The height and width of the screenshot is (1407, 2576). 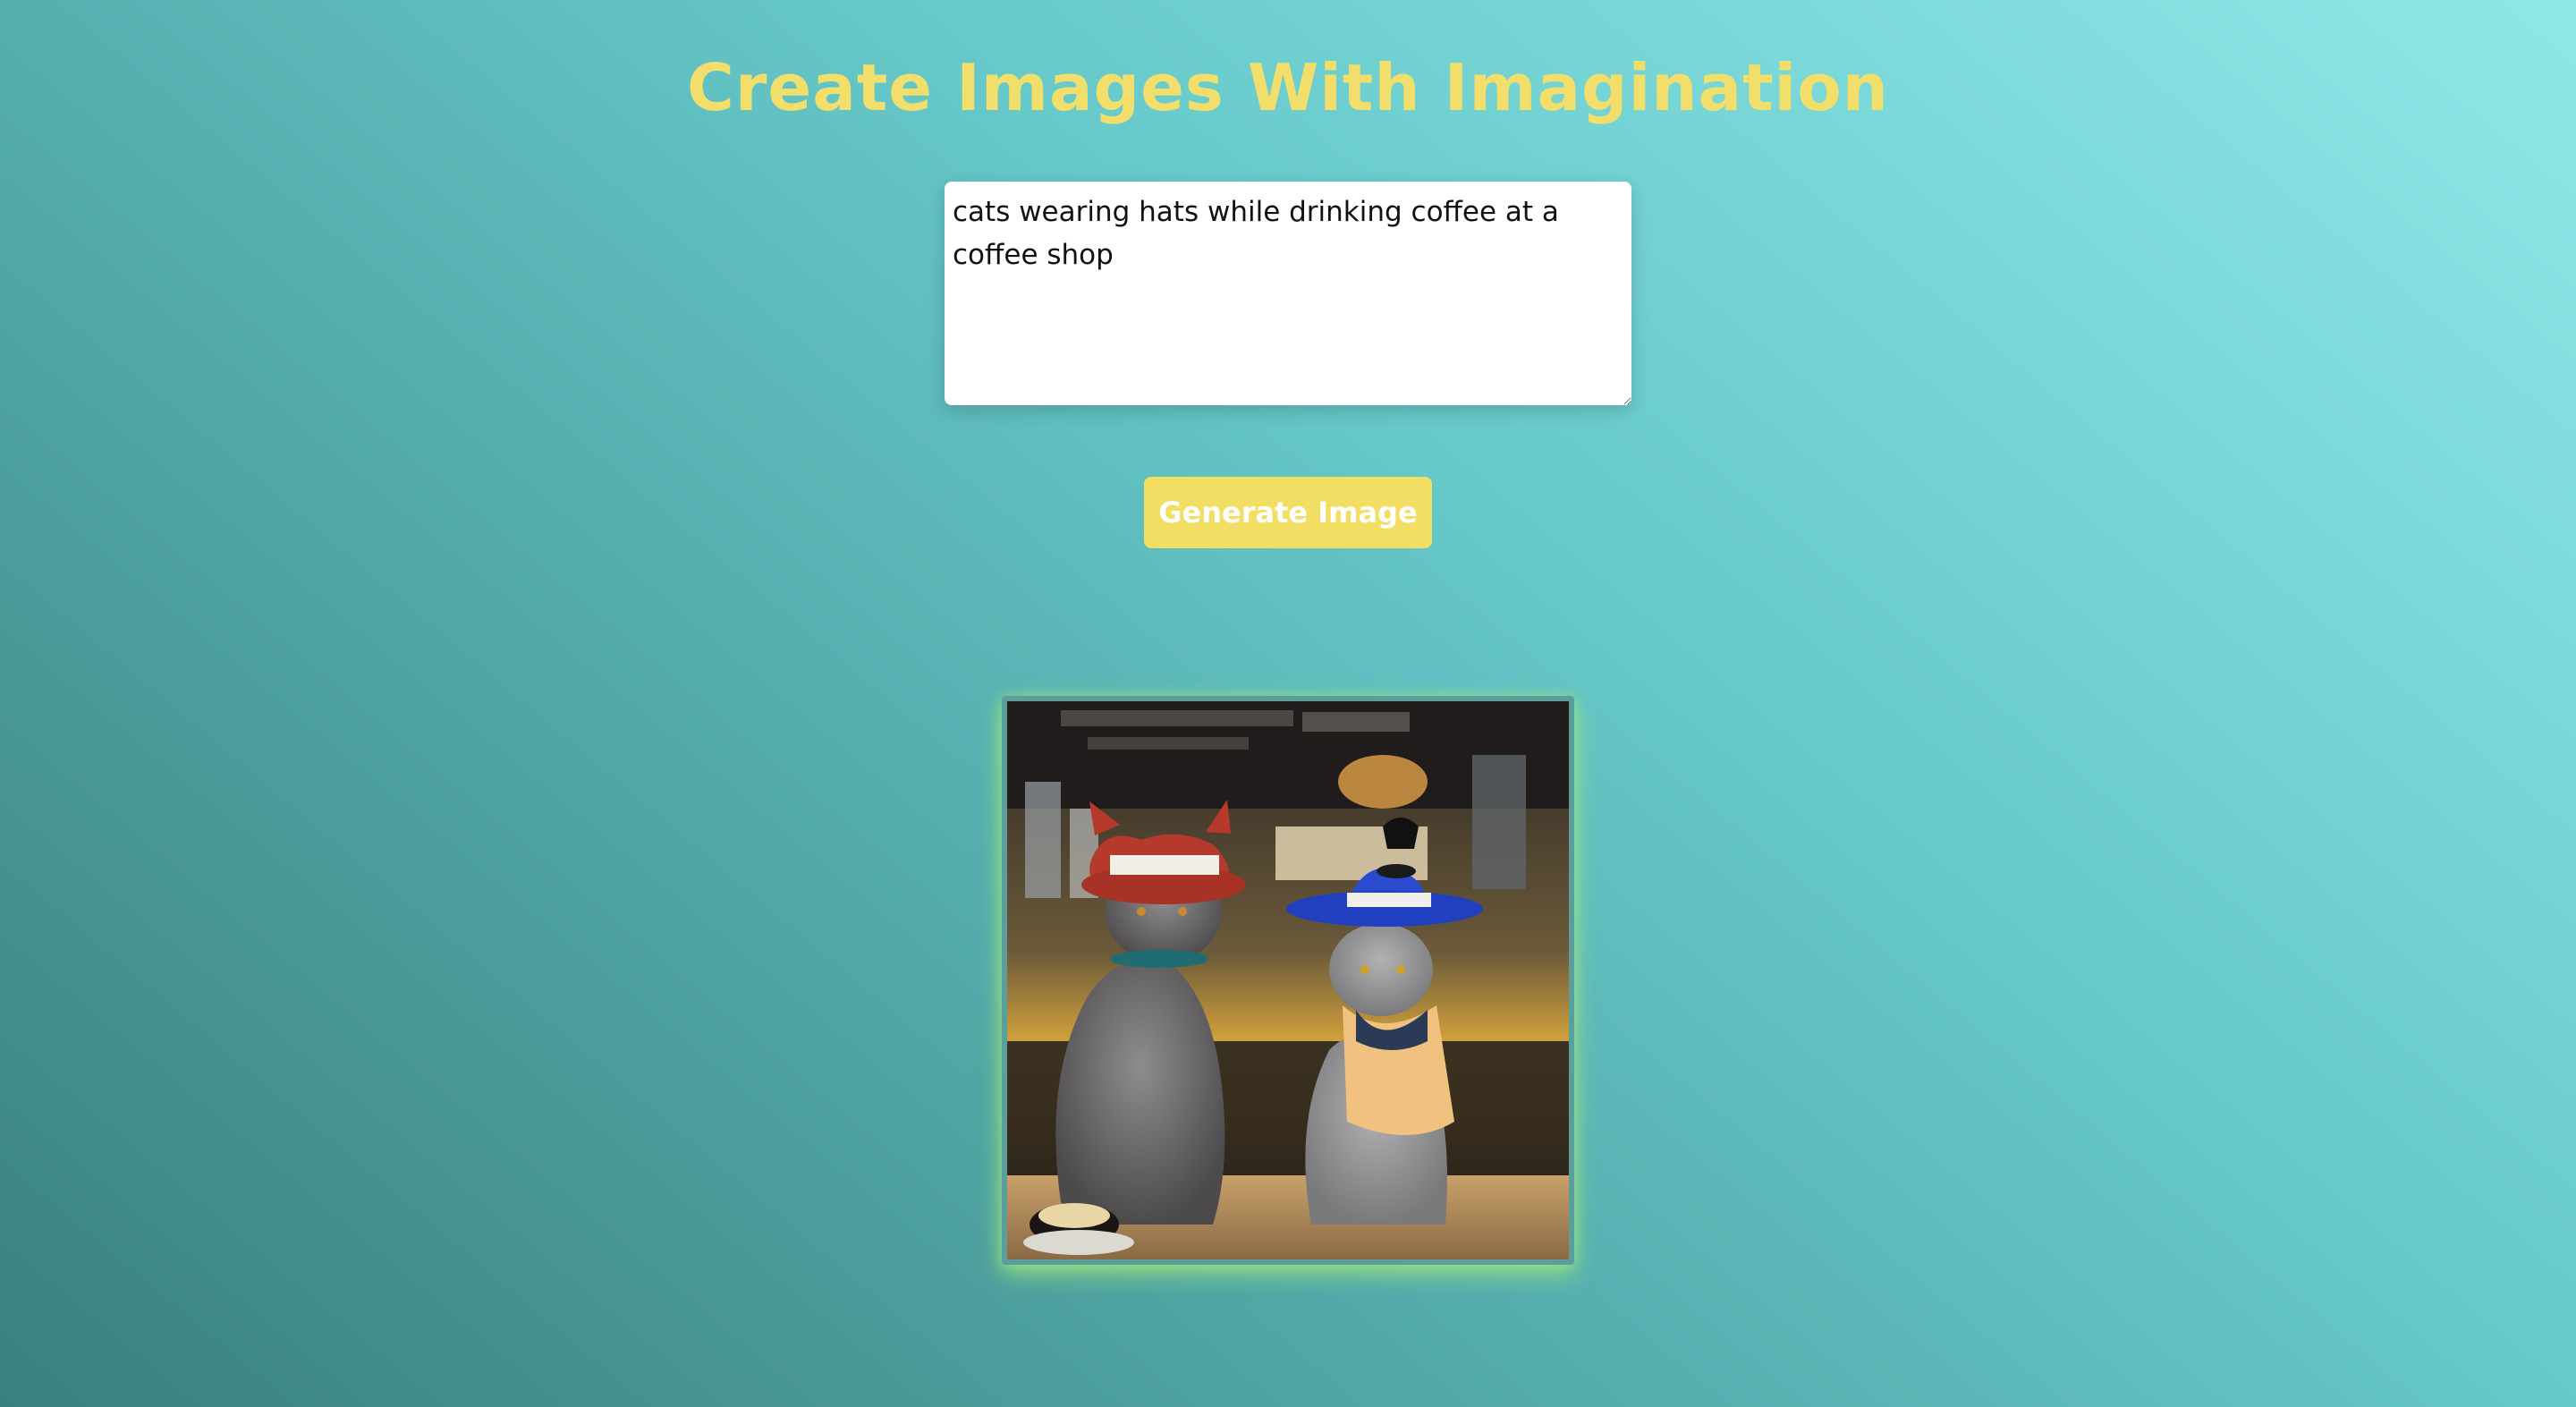 What do you see at coordinates (1288, 293) in the screenshot?
I see `prompt-input` at bounding box center [1288, 293].